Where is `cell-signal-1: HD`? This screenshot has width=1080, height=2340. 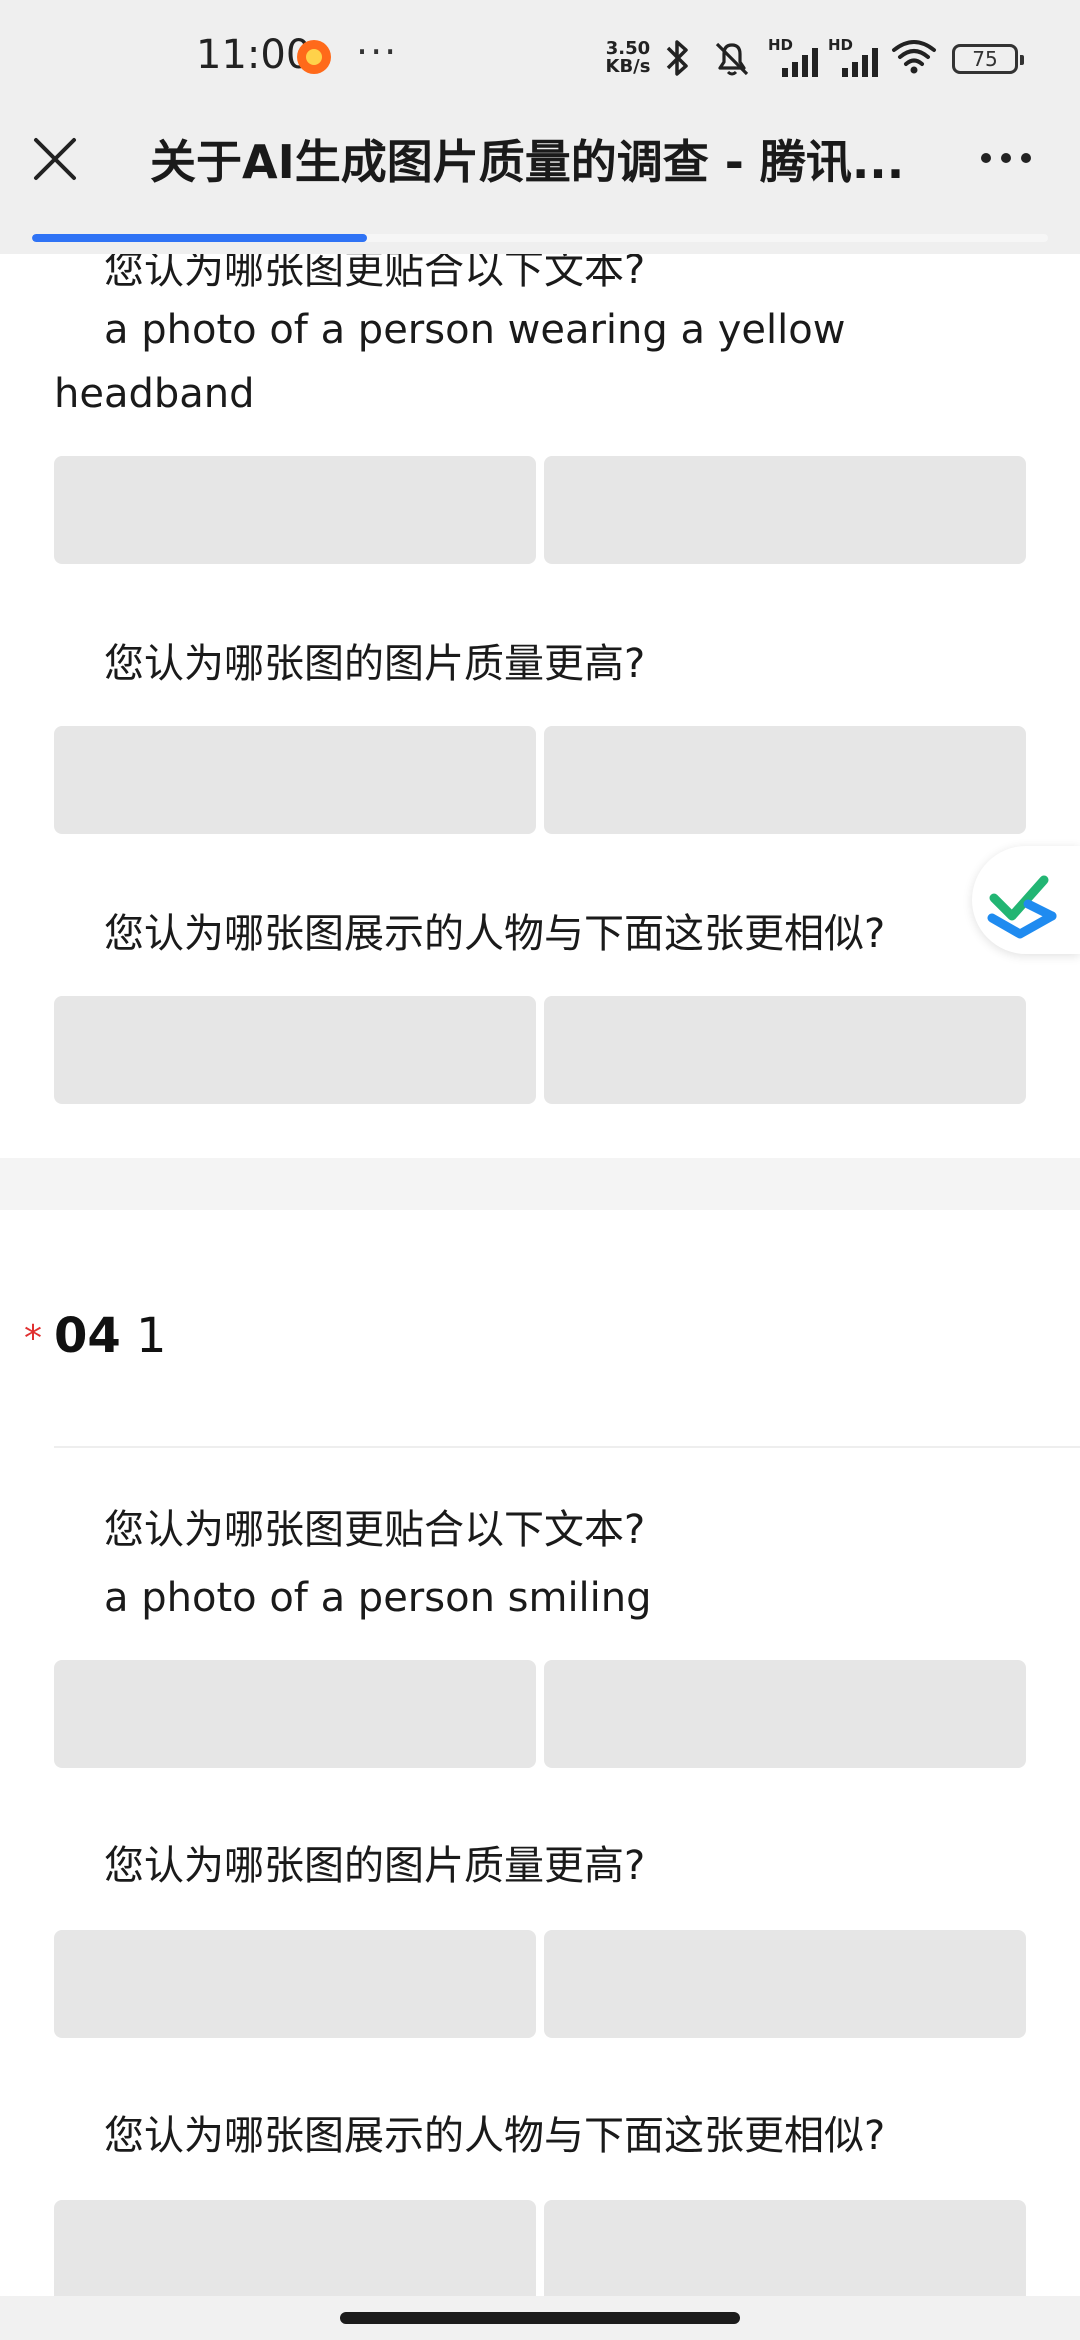 cell-signal-1: HD is located at coordinates (795, 58).